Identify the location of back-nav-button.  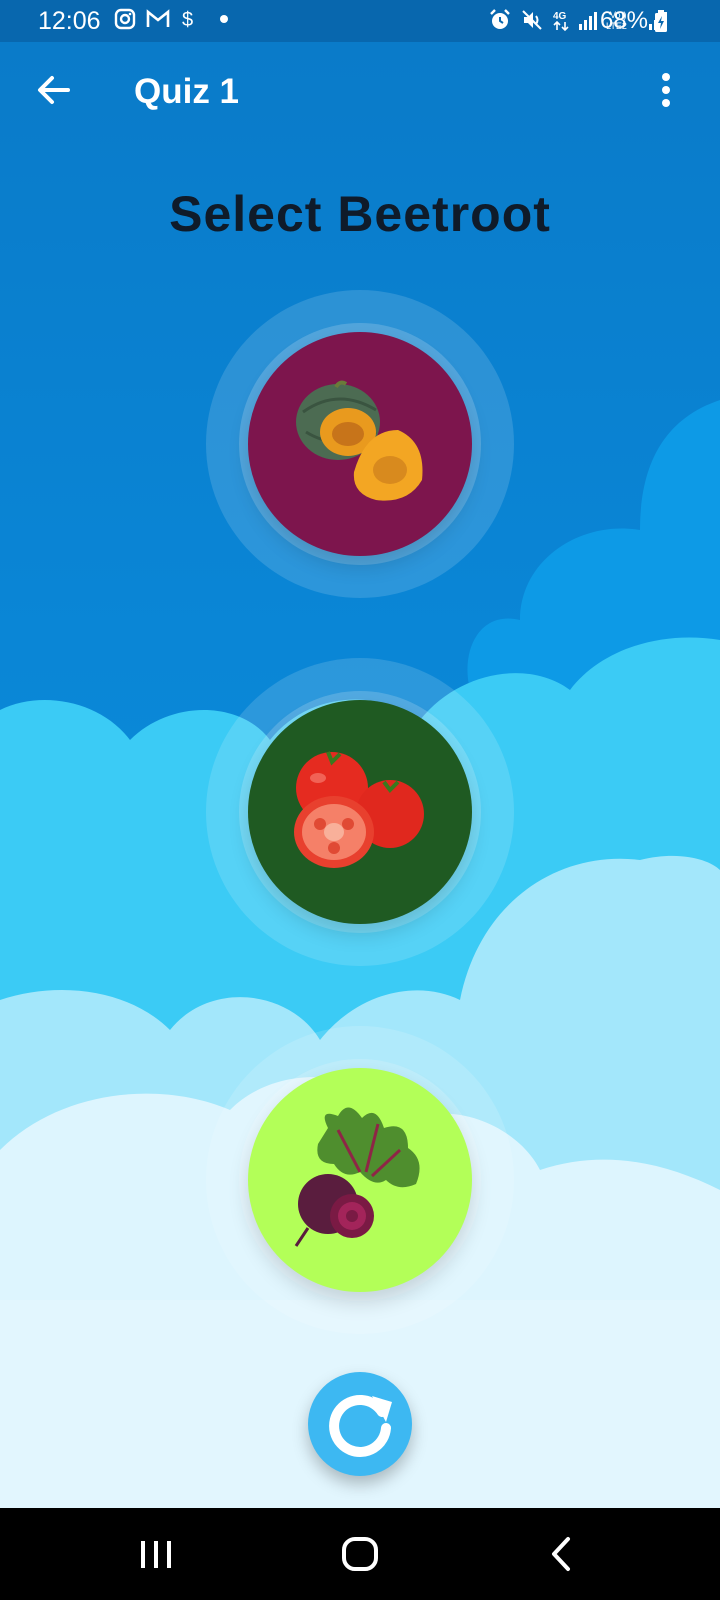
(560, 1554).